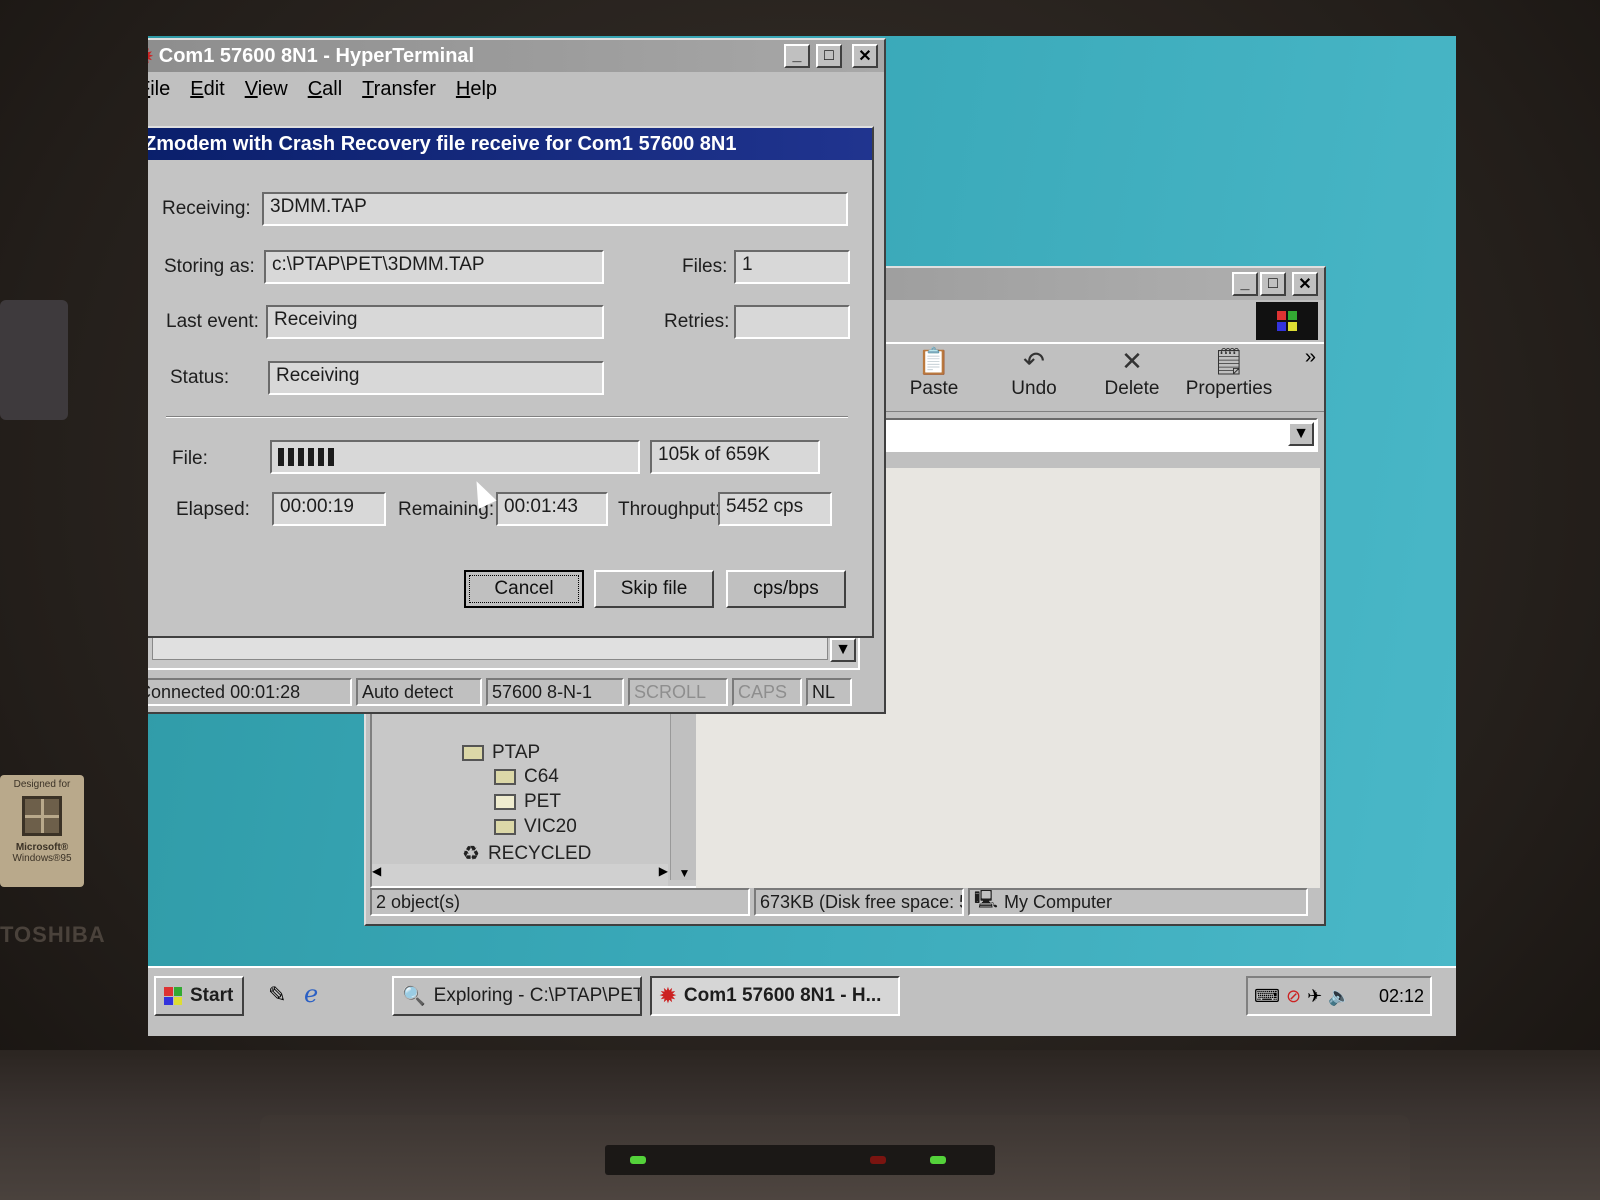  Describe the element at coordinates (555, 692) in the screenshot. I see `port-settings: 57600 8-N-1` at that location.